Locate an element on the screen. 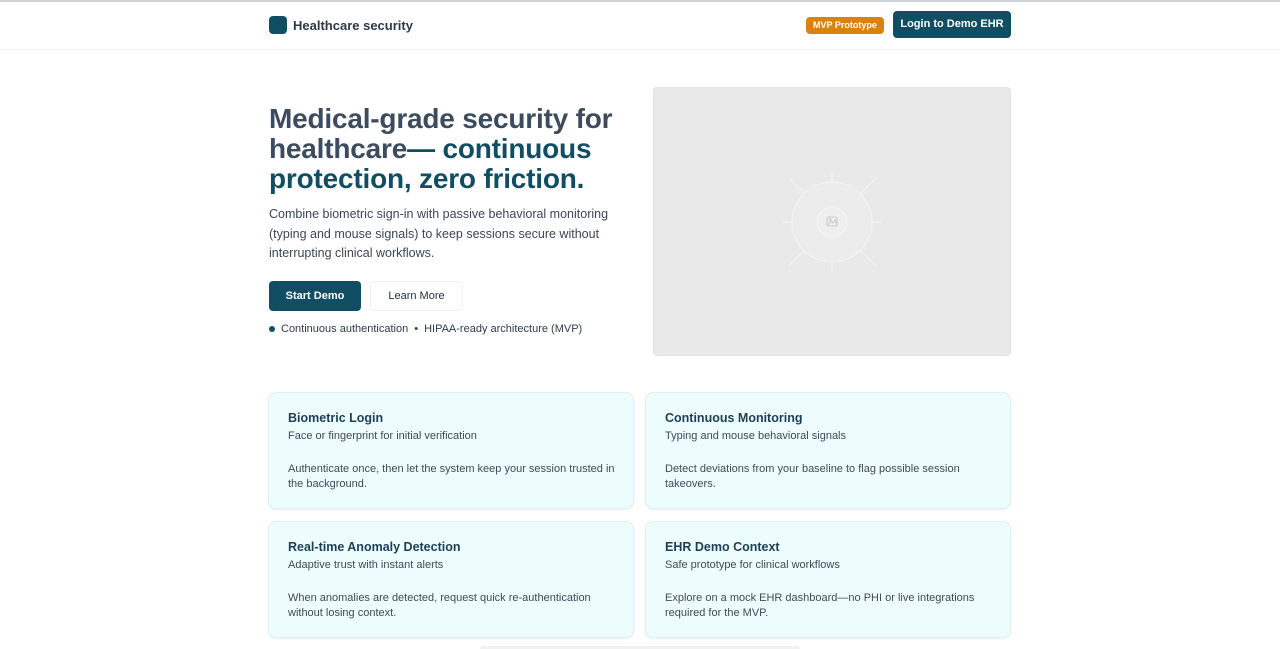  bullet-dot-icon is located at coordinates (272, 329).